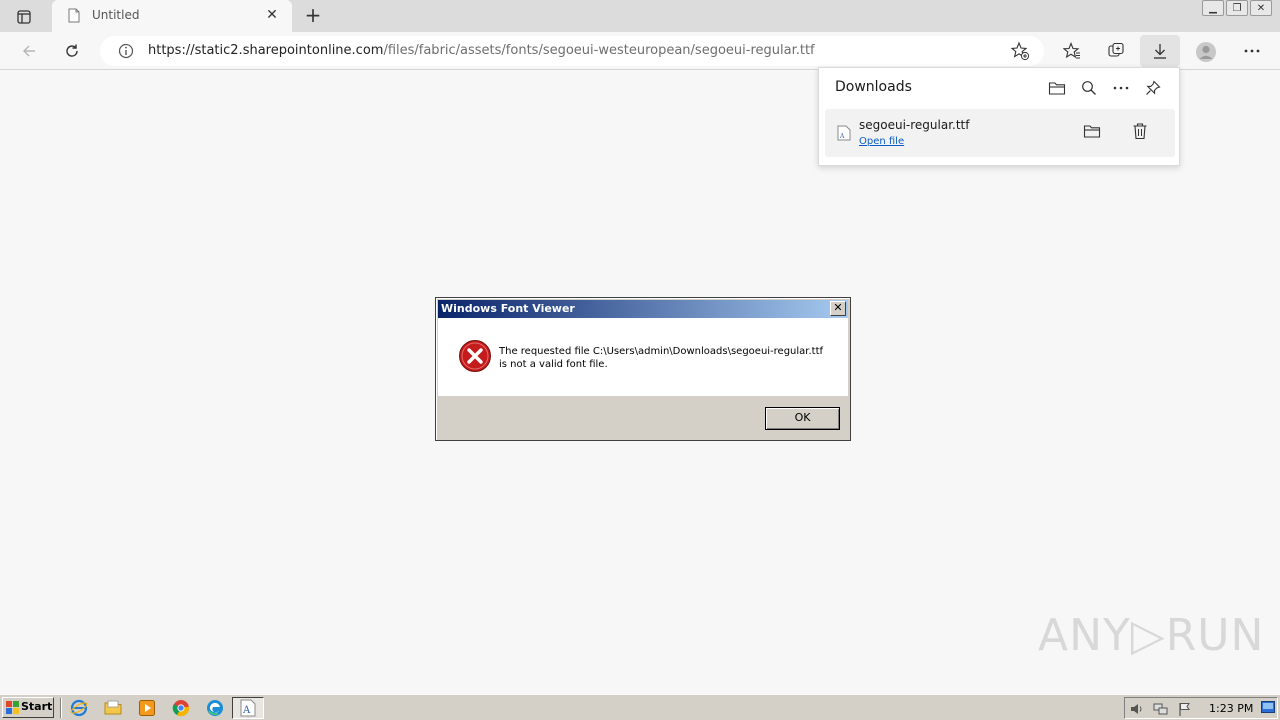  Describe the element at coordinates (1140, 131) in the screenshot. I see `delete-icon` at that location.